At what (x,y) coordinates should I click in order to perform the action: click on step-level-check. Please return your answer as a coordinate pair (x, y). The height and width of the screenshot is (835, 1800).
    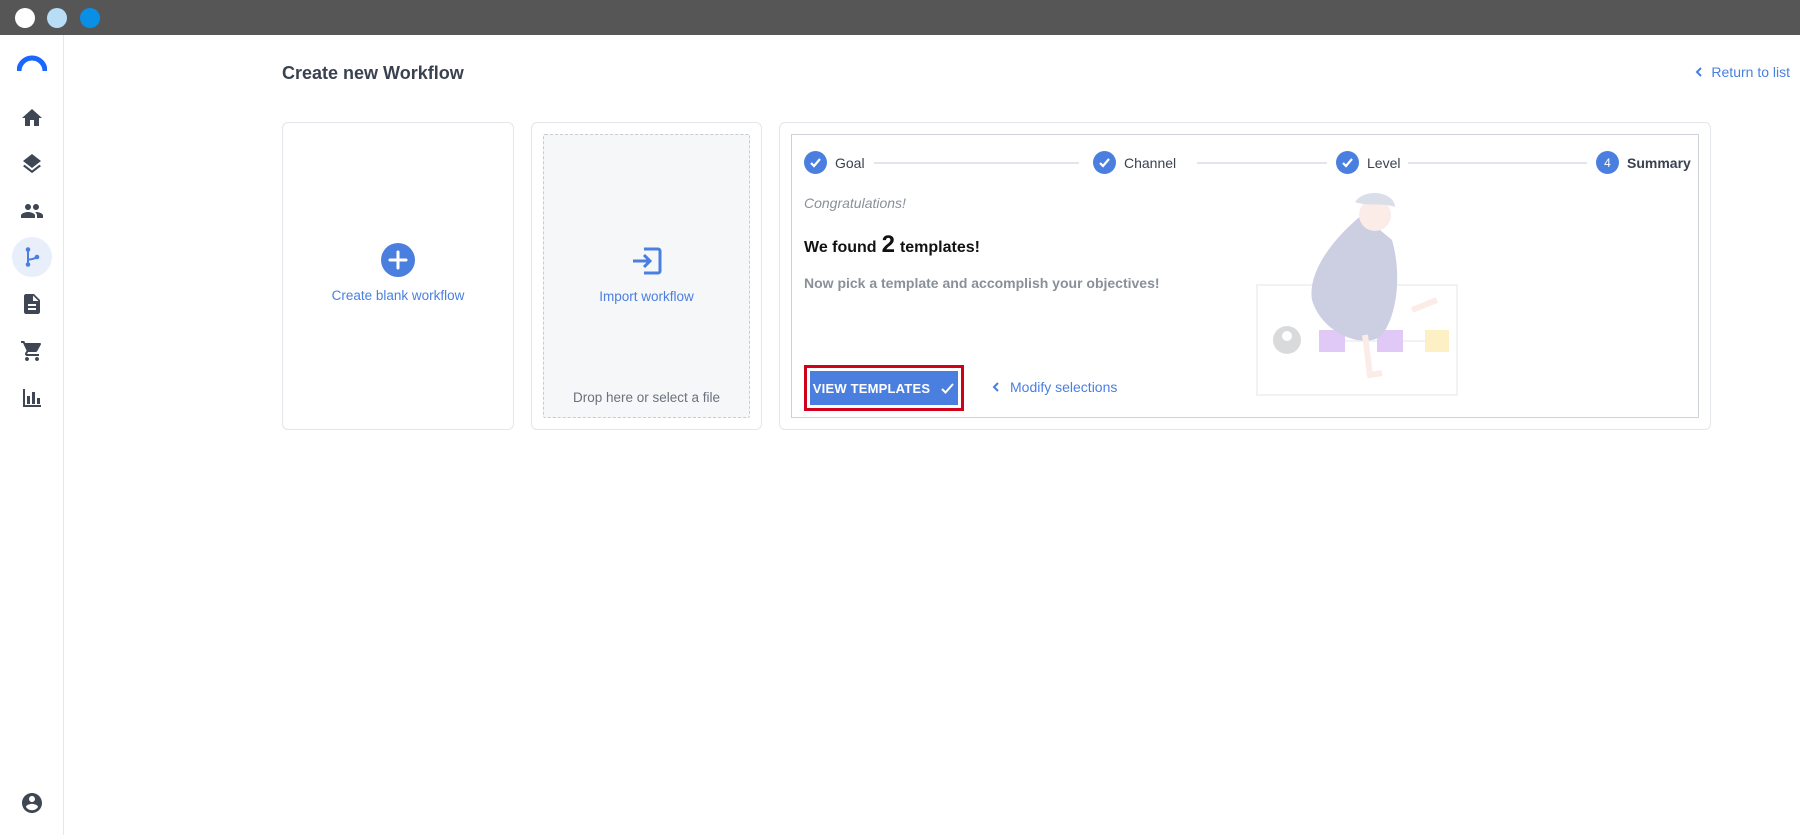
    Looking at the image, I should click on (1347, 162).